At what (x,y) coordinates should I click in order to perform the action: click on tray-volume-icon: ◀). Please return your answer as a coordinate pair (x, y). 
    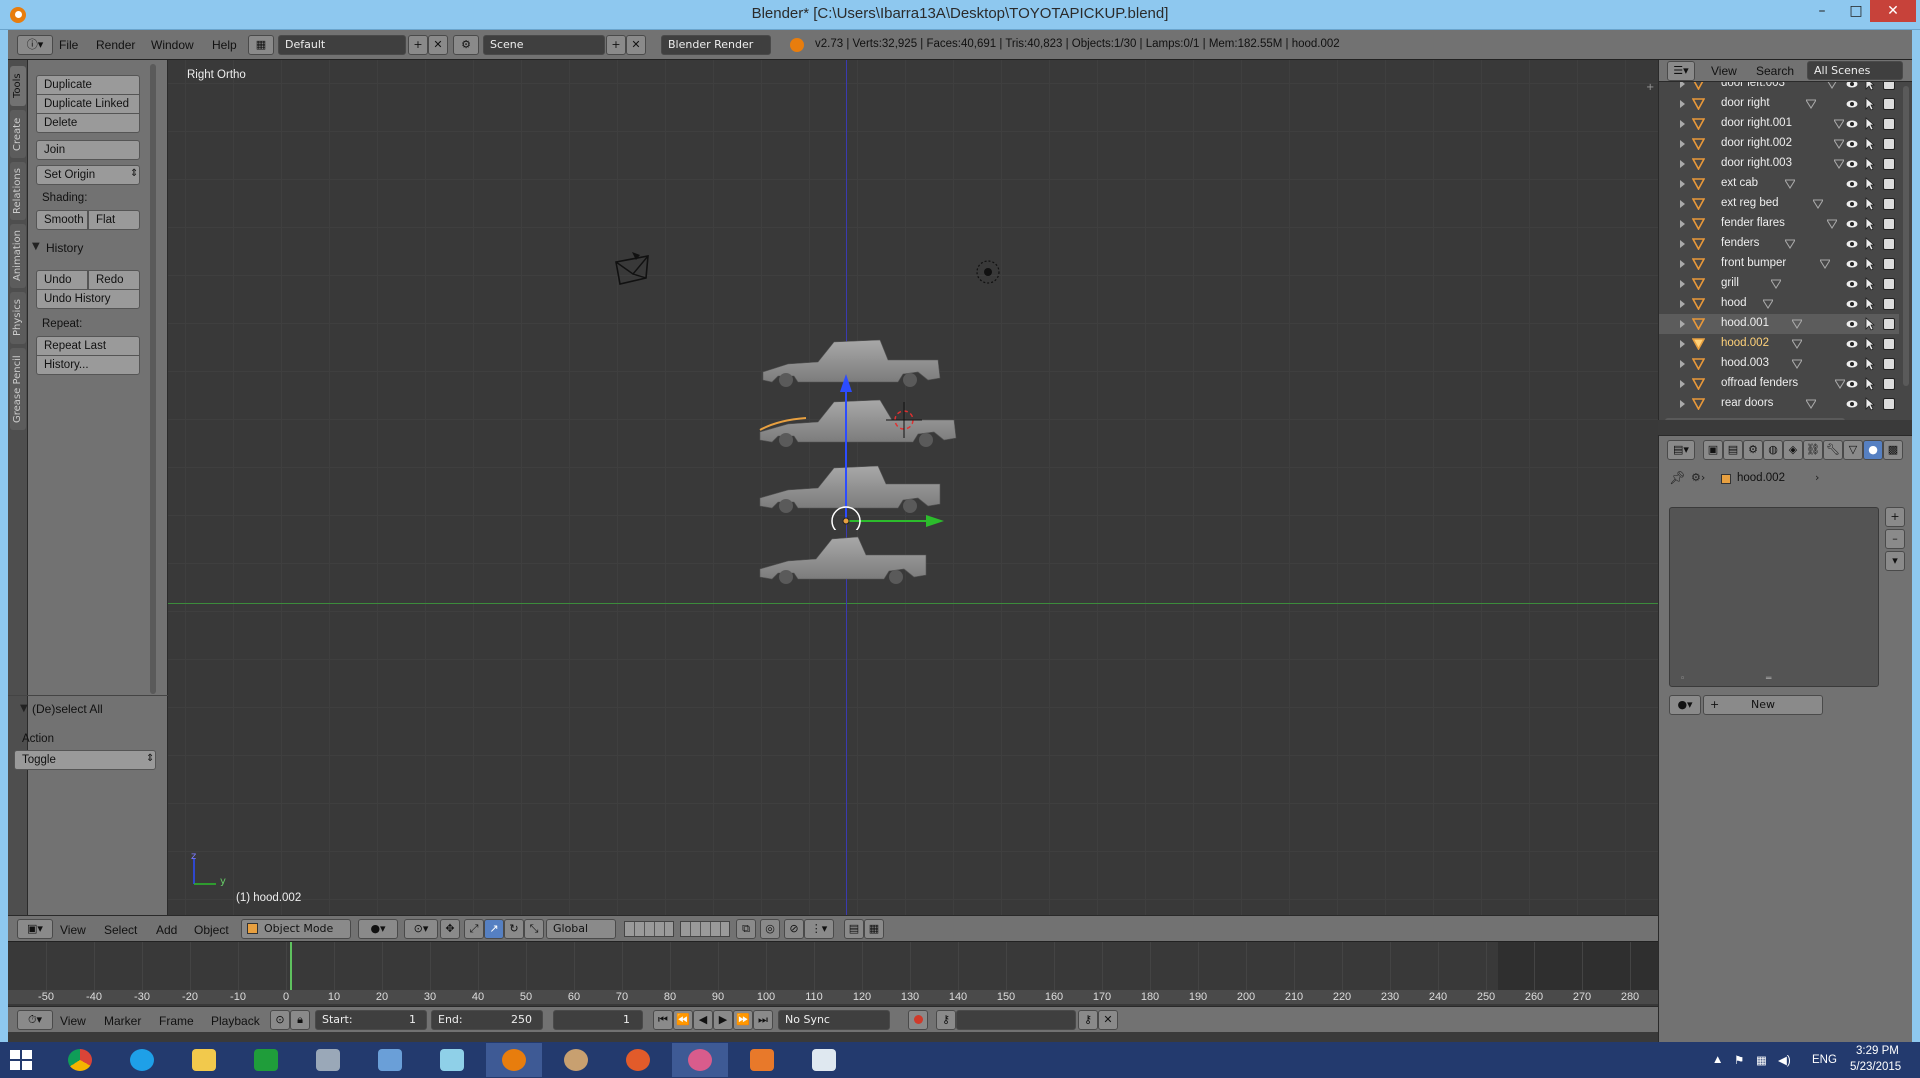
    Looking at the image, I should click on (1784, 1060).